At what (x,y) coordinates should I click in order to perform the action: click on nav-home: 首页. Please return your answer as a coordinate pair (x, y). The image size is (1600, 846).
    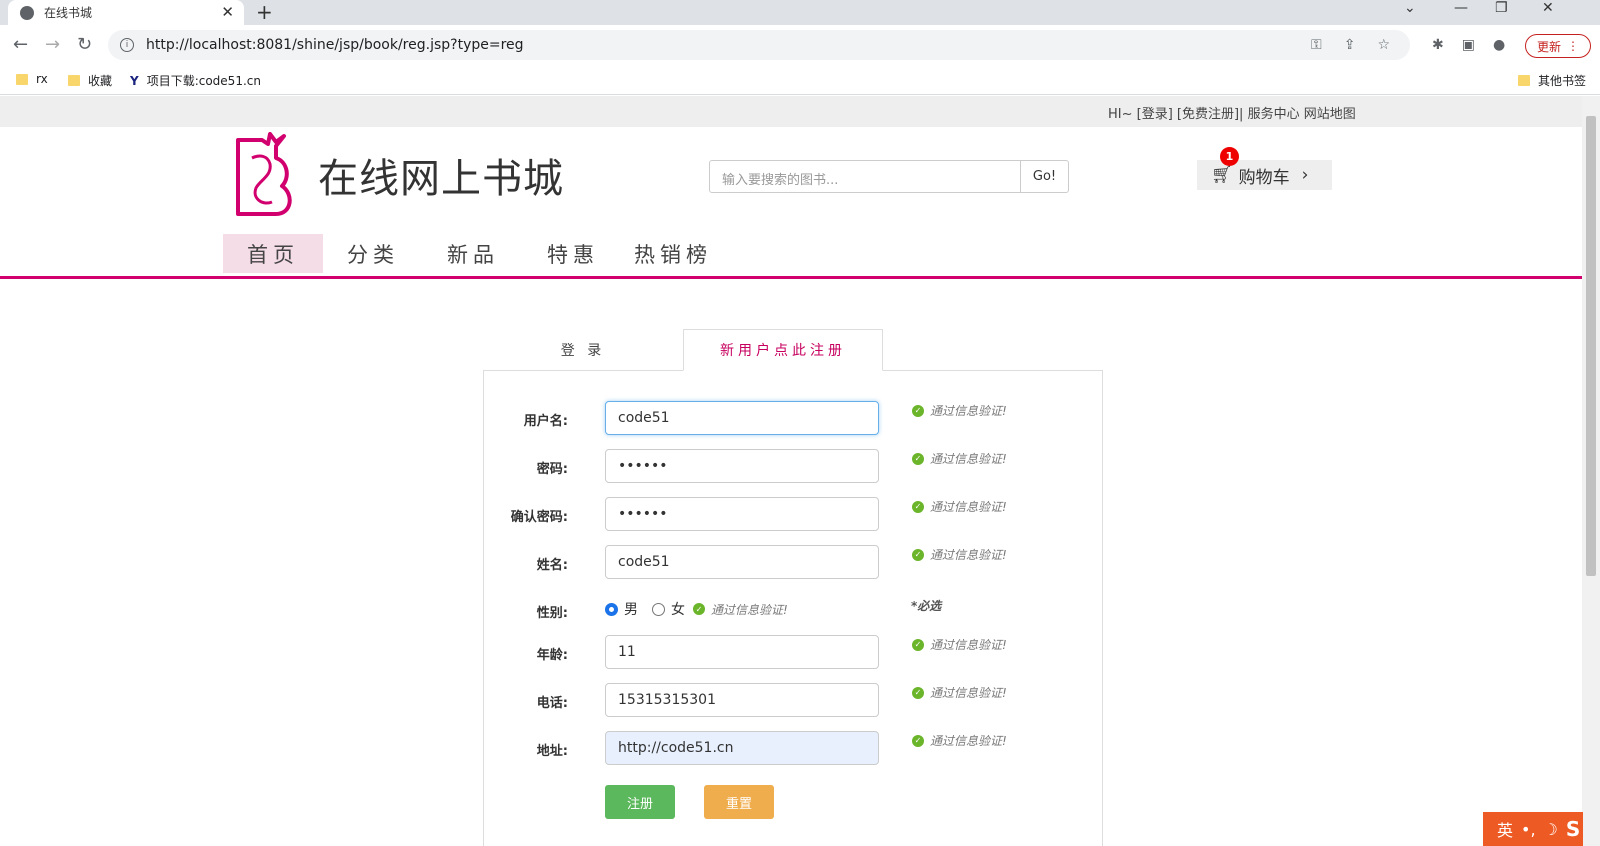
    Looking at the image, I should click on (273, 253).